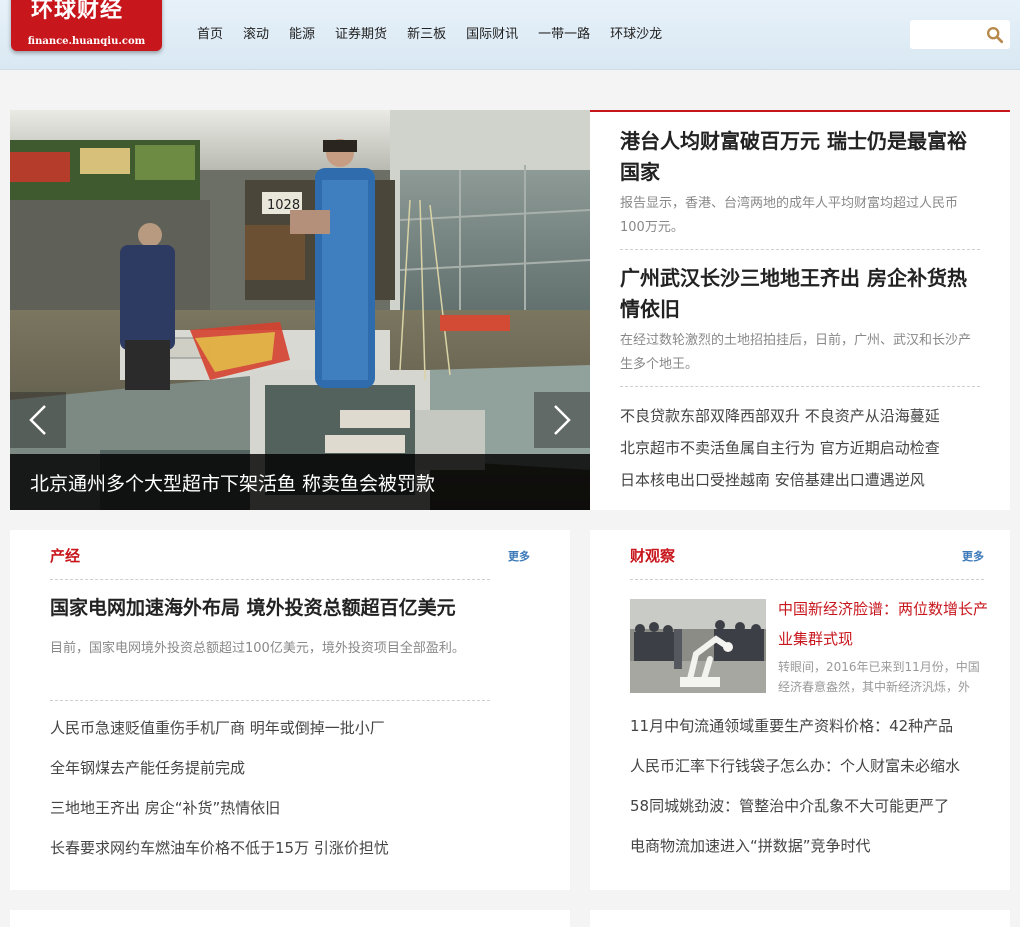 The height and width of the screenshot is (927, 1020). I want to click on nav-energy: 能源, so click(302, 35).